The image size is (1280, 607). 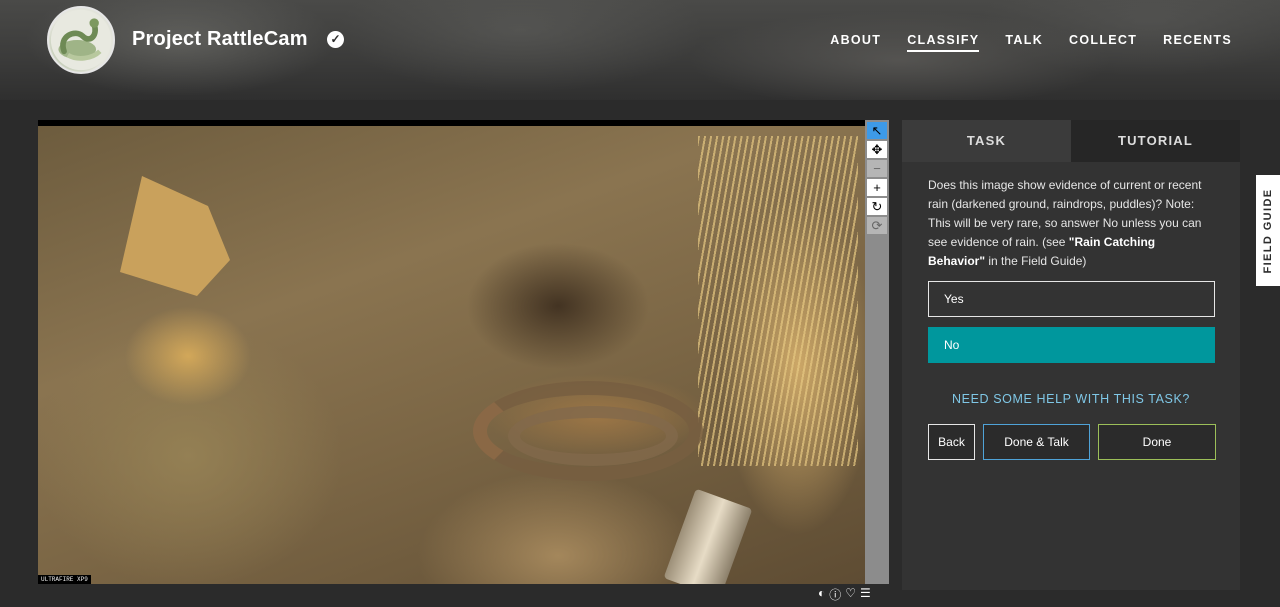 I want to click on project-title: Project RattleCam, so click(x=220, y=39).